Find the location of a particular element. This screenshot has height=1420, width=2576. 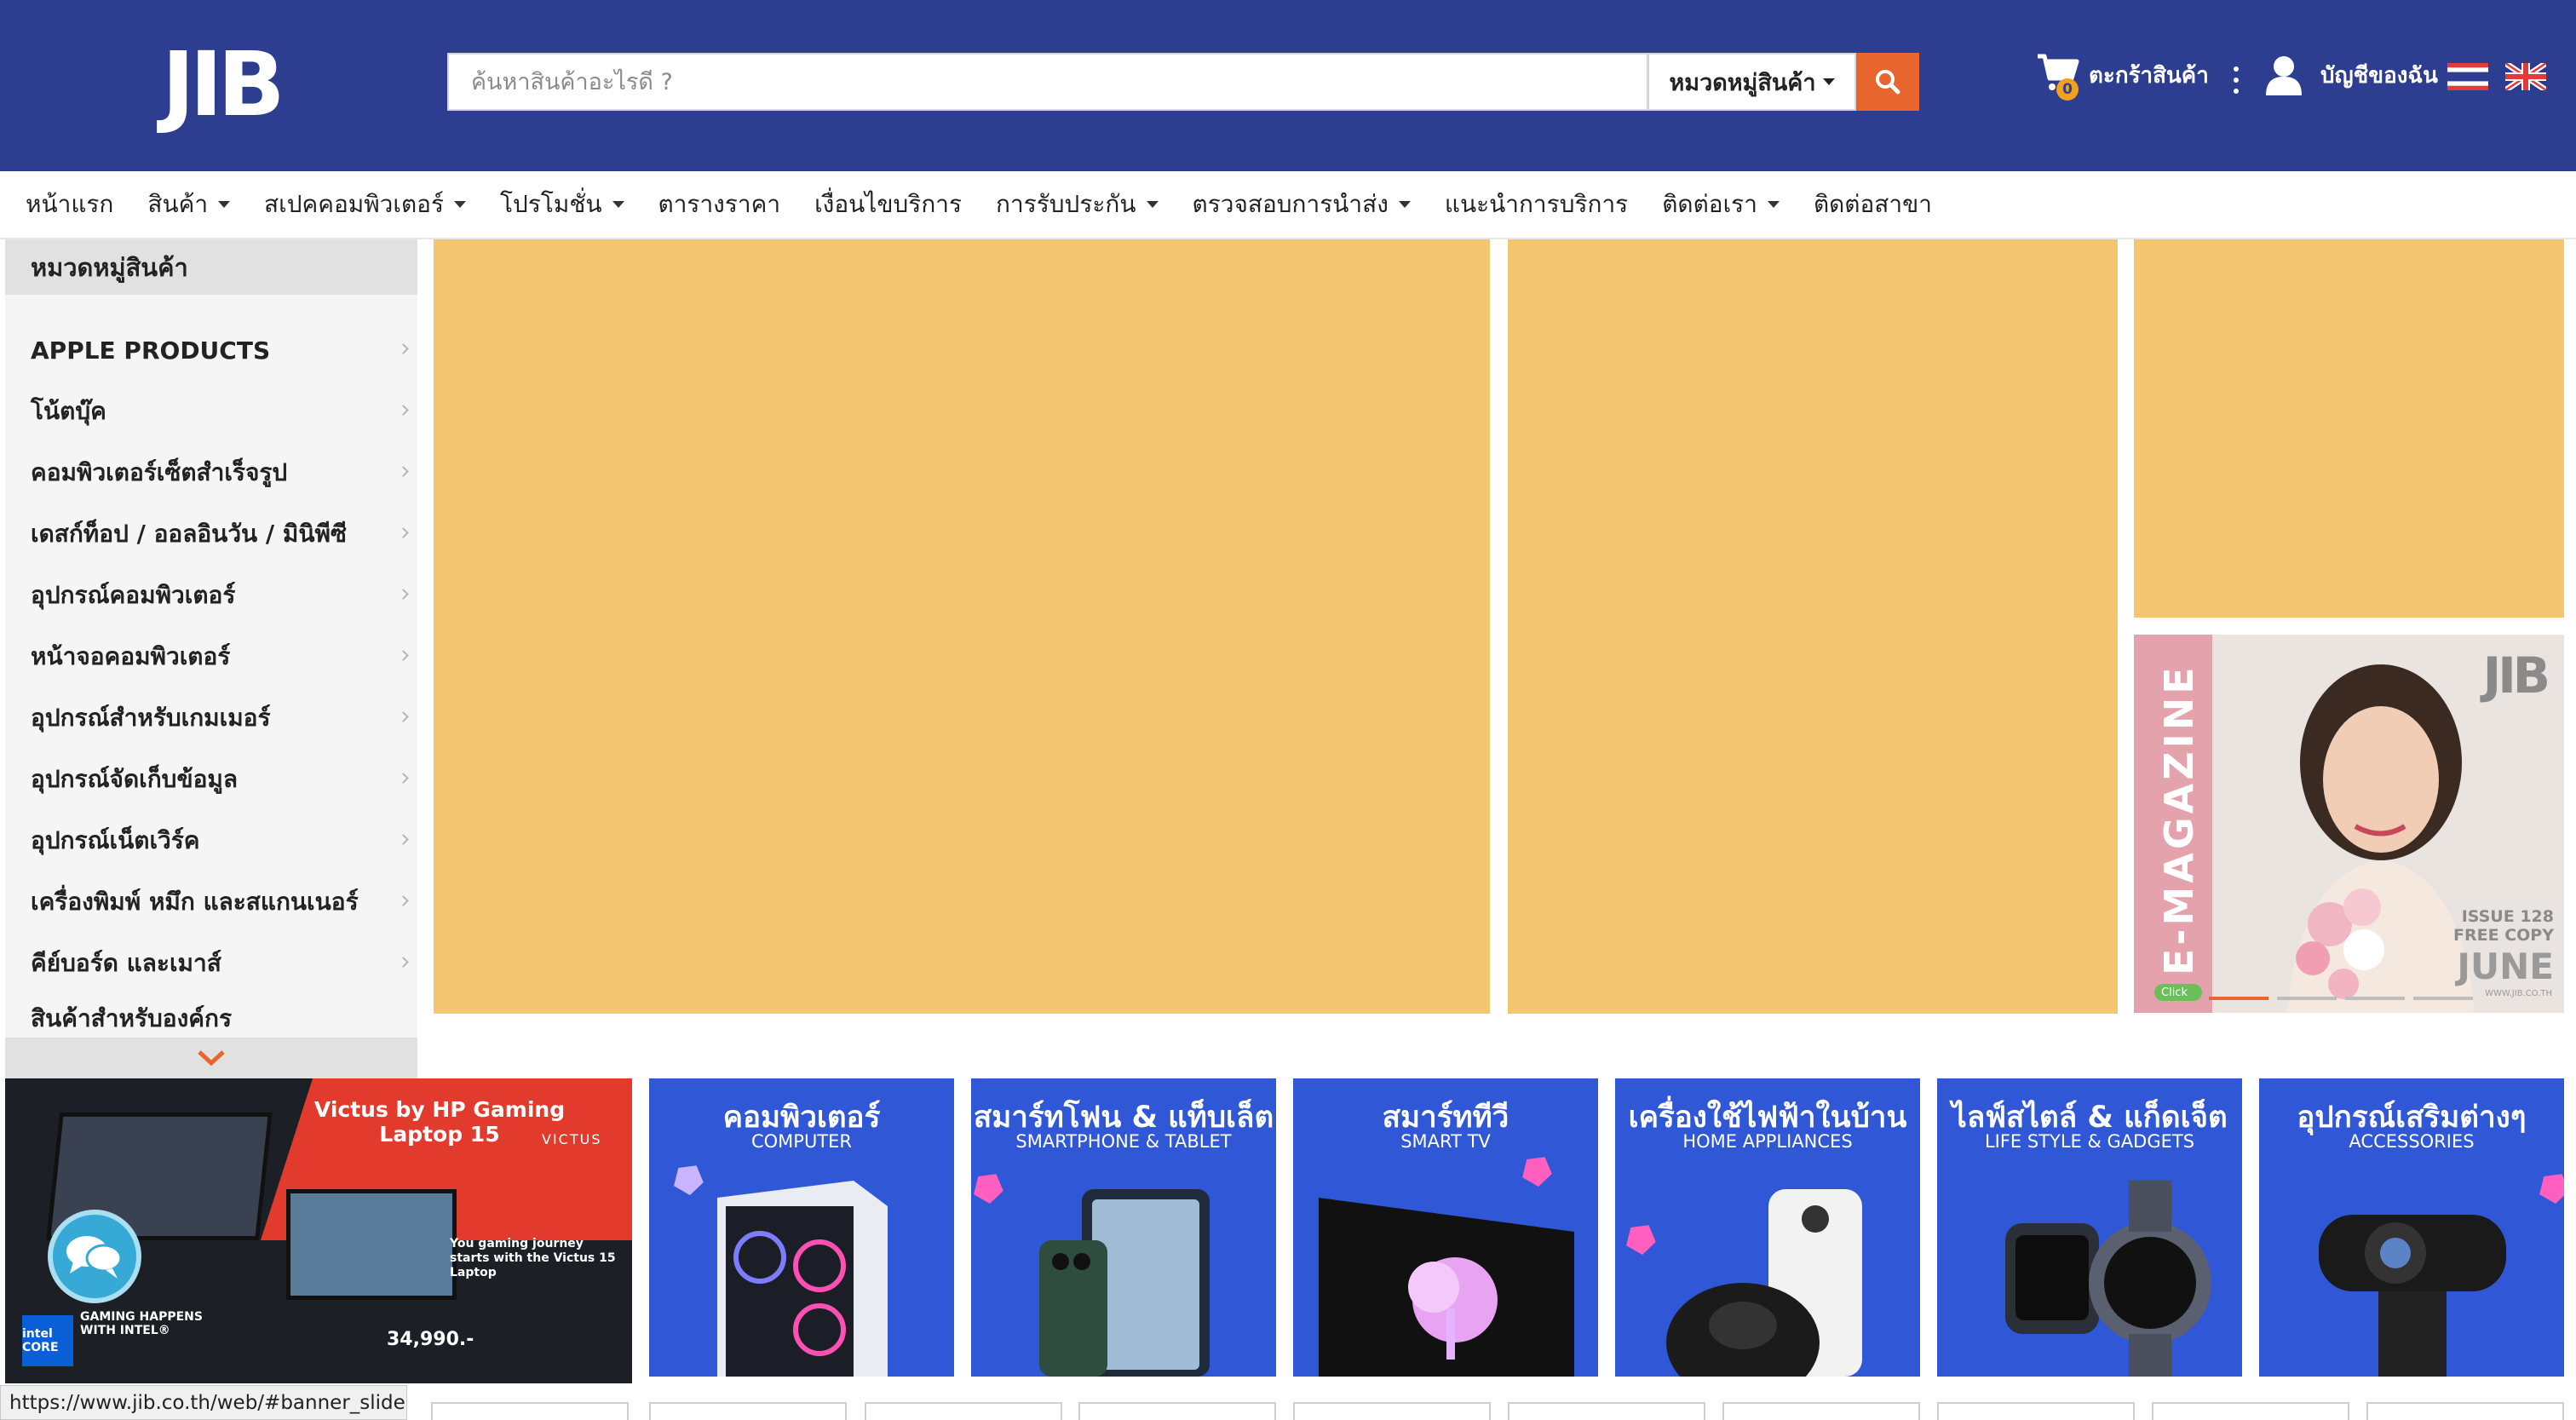

laptop-image is located at coordinates (371, 1244).